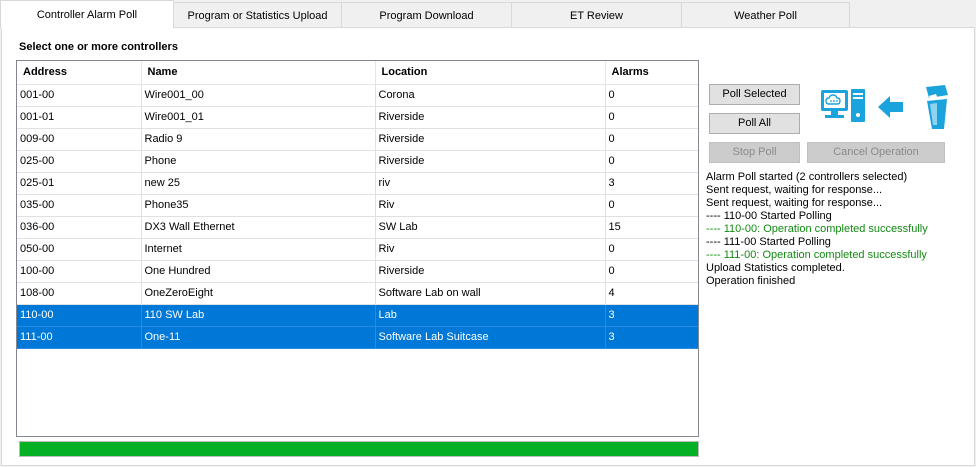  I want to click on table-row: 050-00 Internet Riv 0, so click(357, 249).